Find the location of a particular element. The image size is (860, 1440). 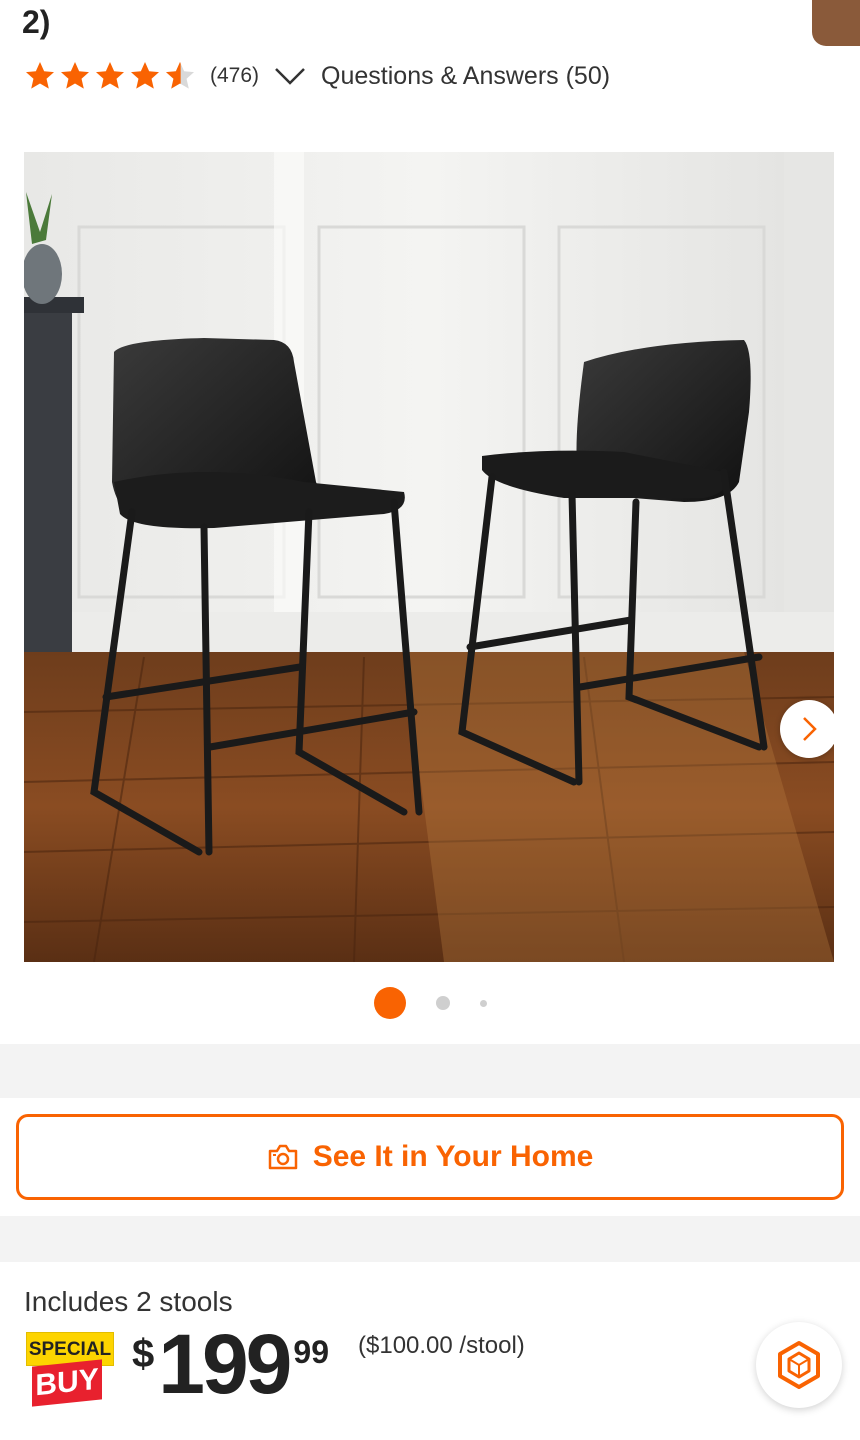

price: $ 199 99 is located at coordinates (230, 1364).